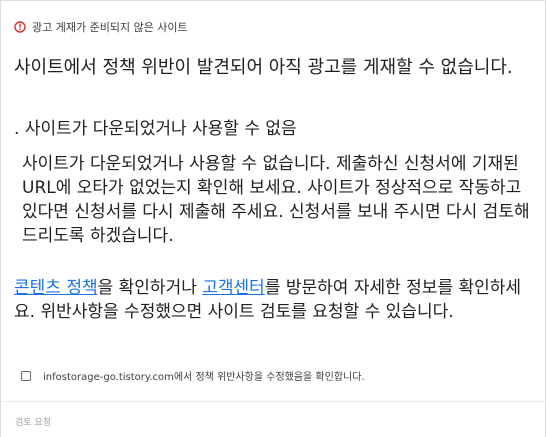 The height and width of the screenshot is (437, 548). What do you see at coordinates (150, 288) in the screenshot?
I see `info-text-1: 을 확인하거나` at bounding box center [150, 288].